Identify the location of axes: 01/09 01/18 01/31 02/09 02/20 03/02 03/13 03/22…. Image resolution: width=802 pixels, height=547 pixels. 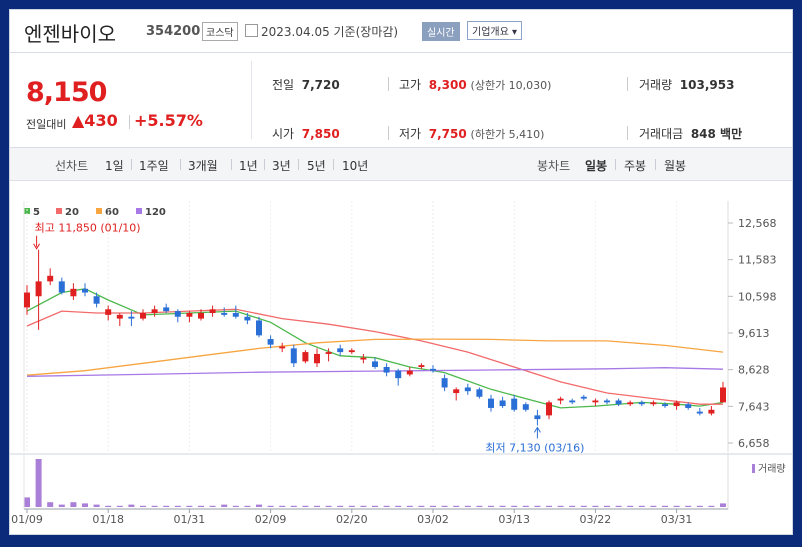
(369, 517).